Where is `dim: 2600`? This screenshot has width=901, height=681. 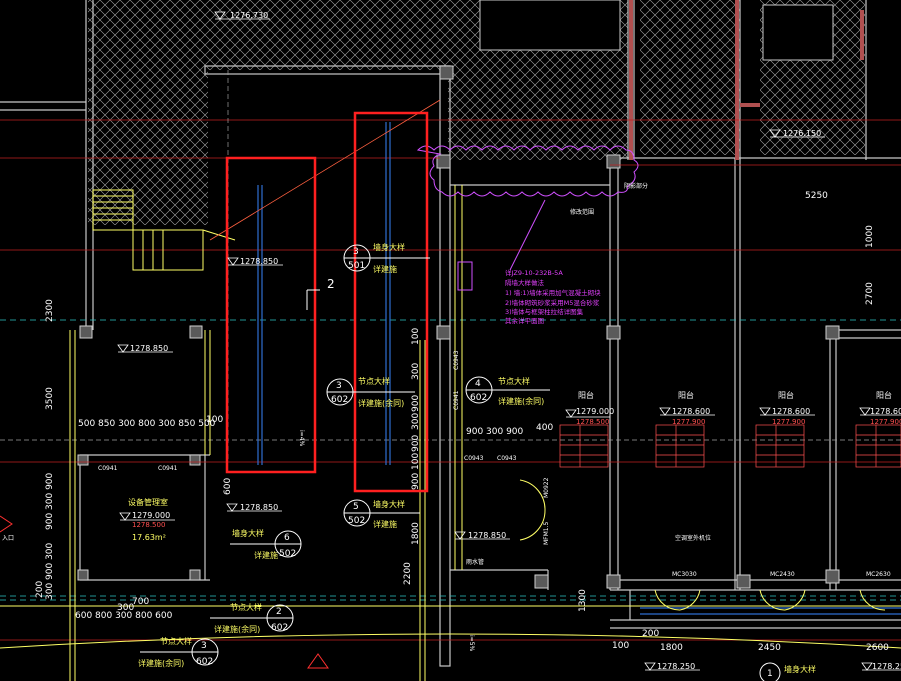
dim: 2600 is located at coordinates (877, 648).